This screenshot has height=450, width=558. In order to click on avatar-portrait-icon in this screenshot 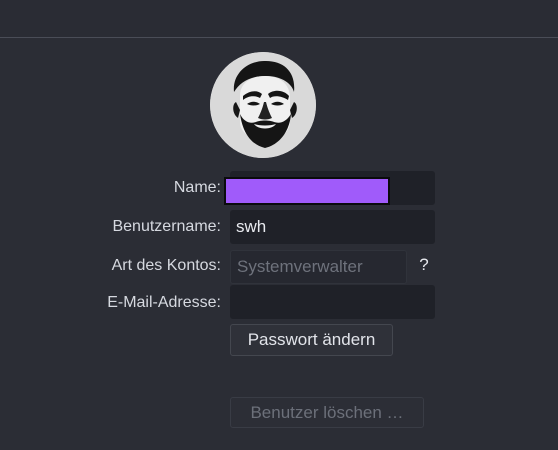, I will do `click(263, 105)`.